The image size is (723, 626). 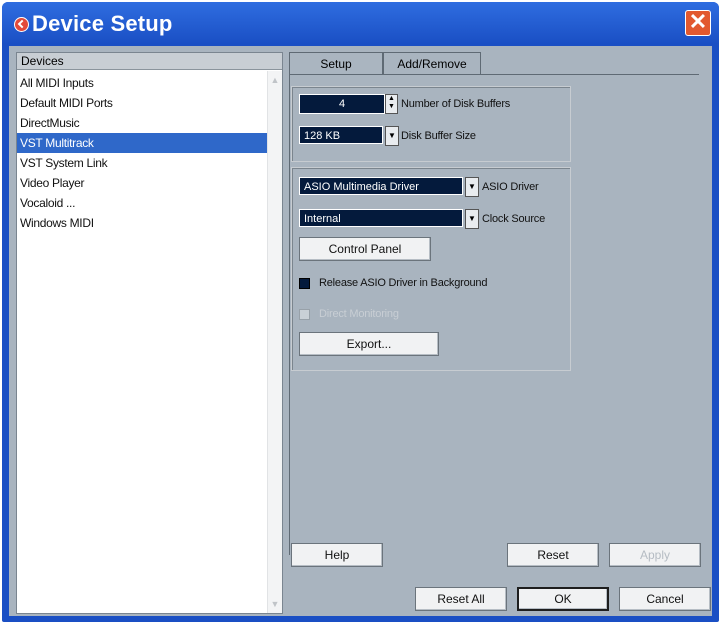 What do you see at coordinates (275, 604) in the screenshot?
I see `scroll-down-icon: ▼` at bounding box center [275, 604].